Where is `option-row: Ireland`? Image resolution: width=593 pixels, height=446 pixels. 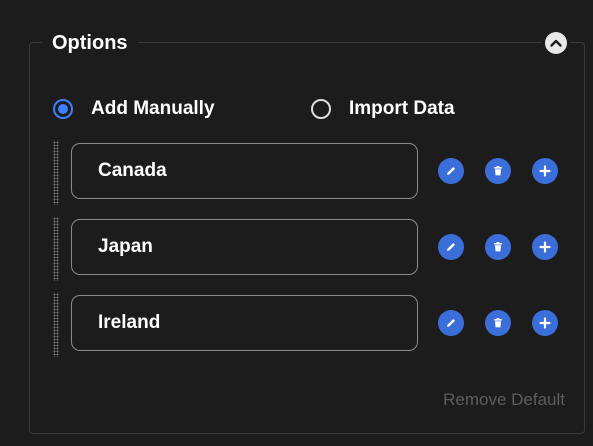 option-row: Ireland is located at coordinates (310, 325).